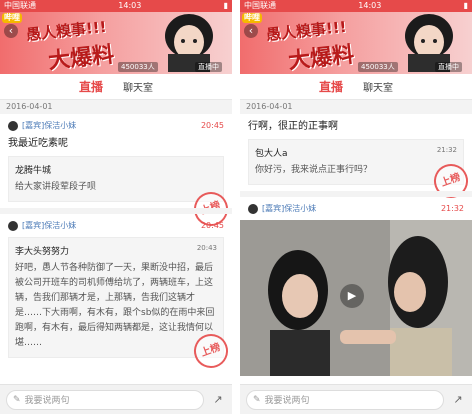 The height and width of the screenshot is (414, 472). What do you see at coordinates (314, 170) in the screenshot?
I see `quote-text: 你好污，我来说点正事行吗？` at bounding box center [314, 170].